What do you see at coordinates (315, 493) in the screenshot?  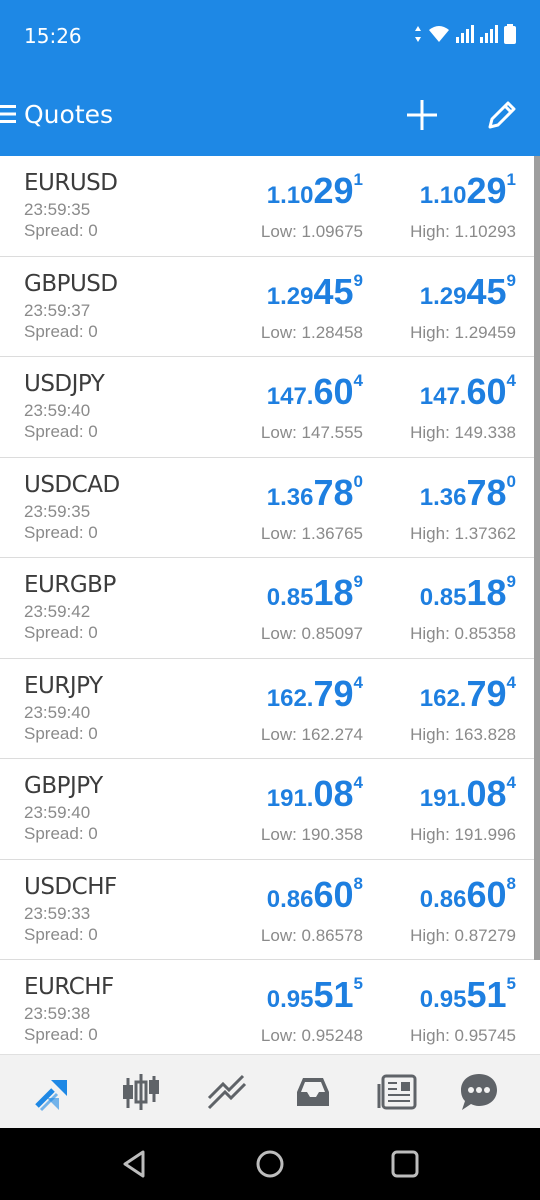 I see `bid-price: 1.36780` at bounding box center [315, 493].